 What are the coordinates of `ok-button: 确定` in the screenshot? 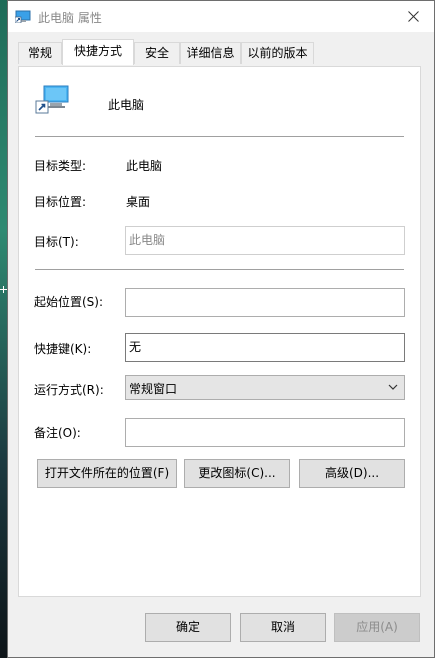 It's located at (188, 627).